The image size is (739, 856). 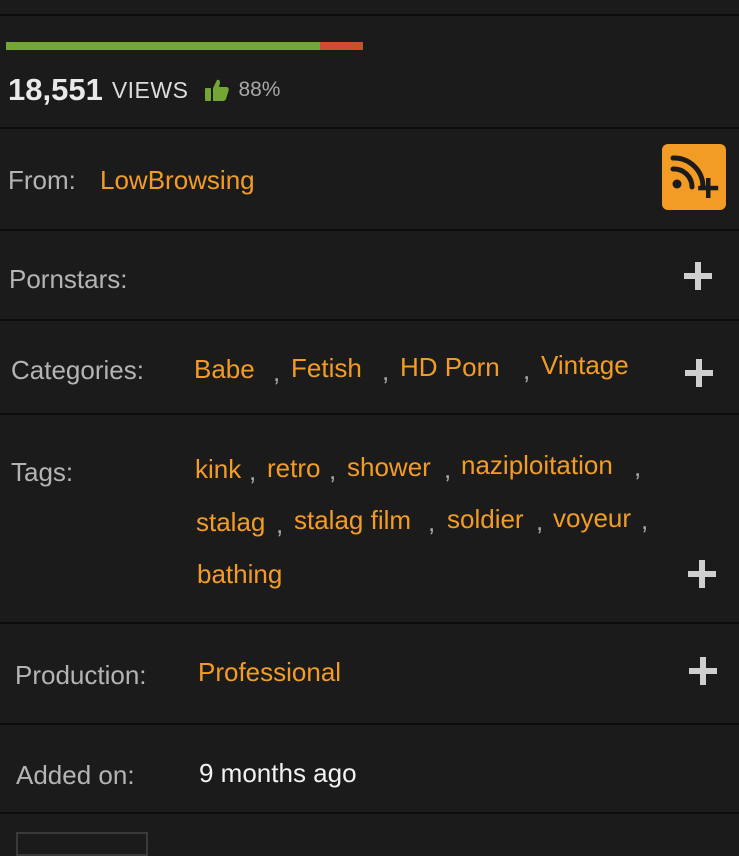 What do you see at coordinates (150, 89) in the screenshot?
I see `views-label: VIEWS` at bounding box center [150, 89].